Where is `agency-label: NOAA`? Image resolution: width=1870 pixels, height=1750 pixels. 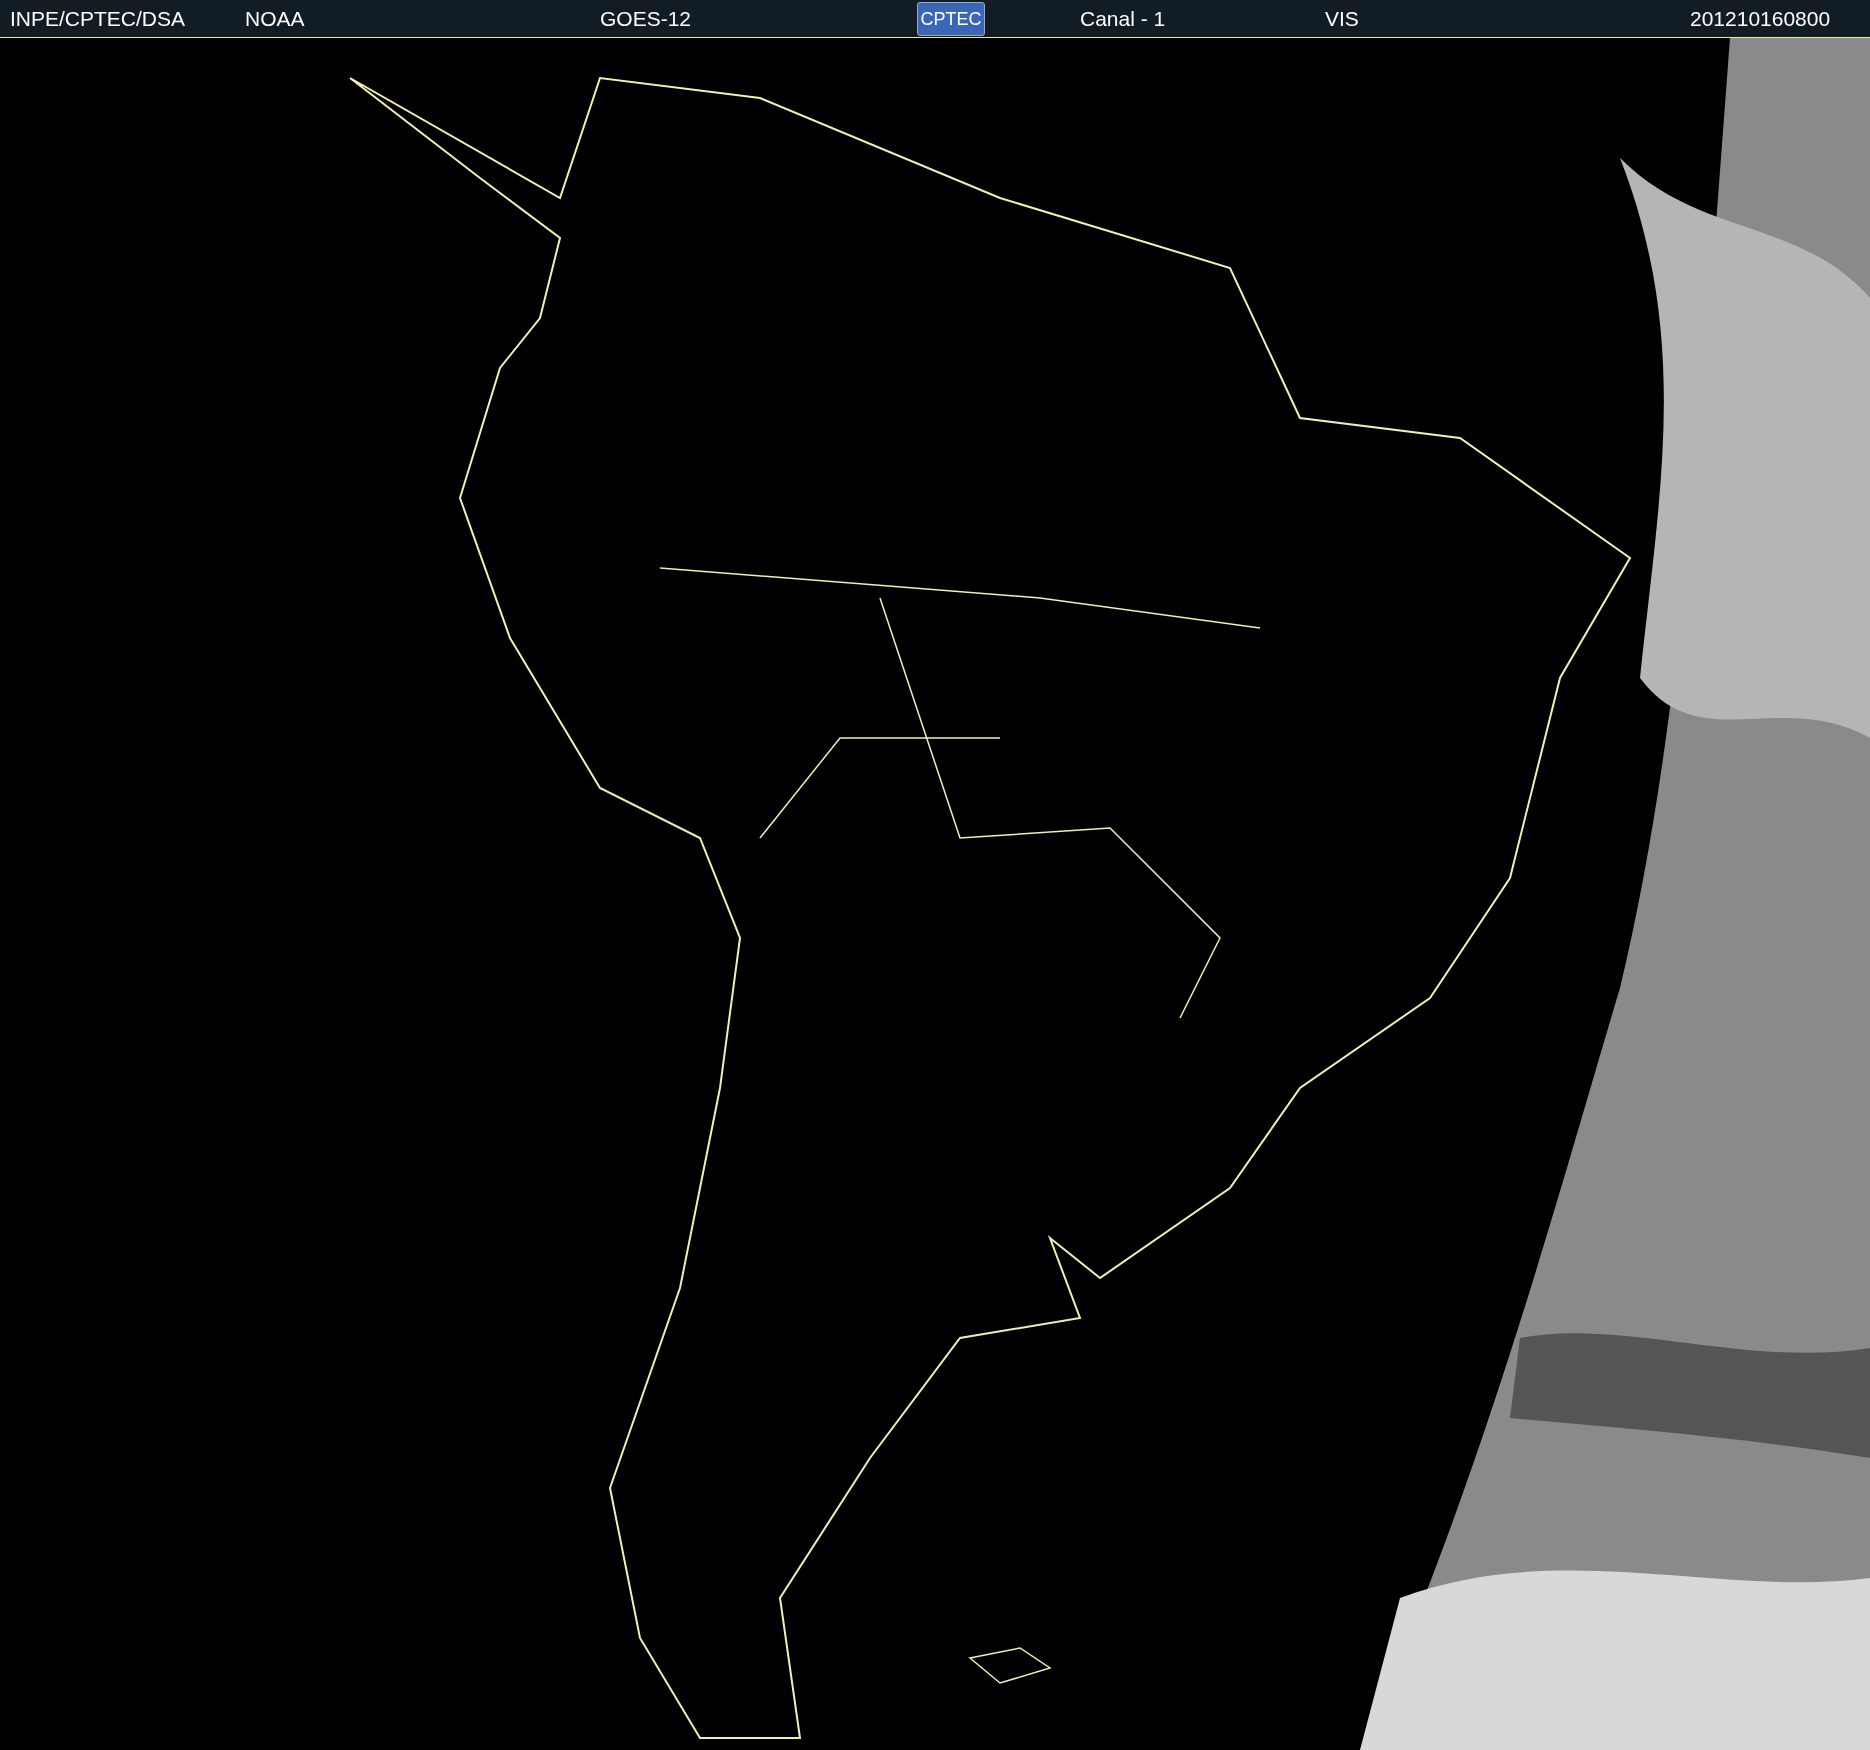 agency-label: NOAA is located at coordinates (275, 18).